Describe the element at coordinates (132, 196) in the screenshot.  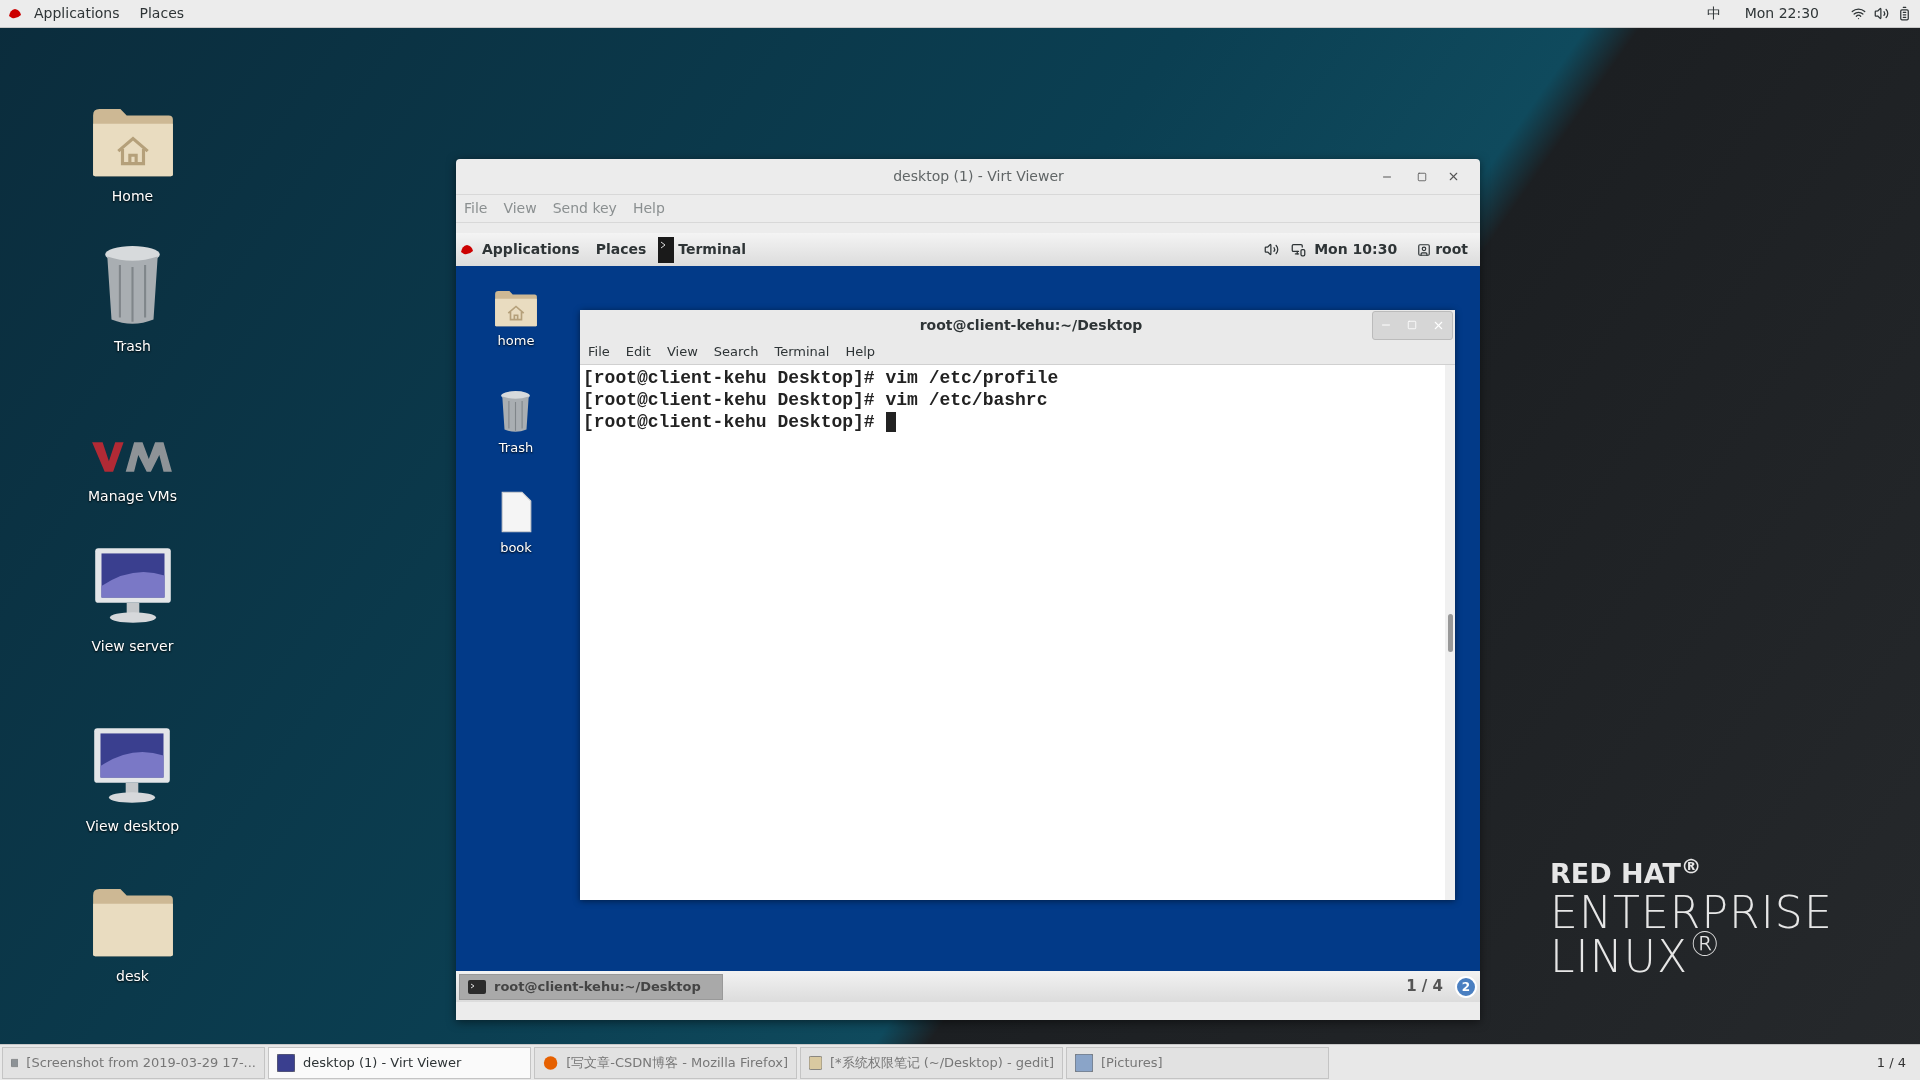
I see `desktop-icon-label: Home` at that location.